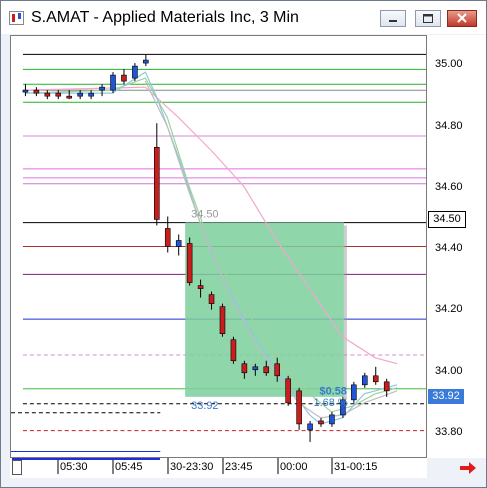  I want to click on measure-box-shadow, so click(345, 312).